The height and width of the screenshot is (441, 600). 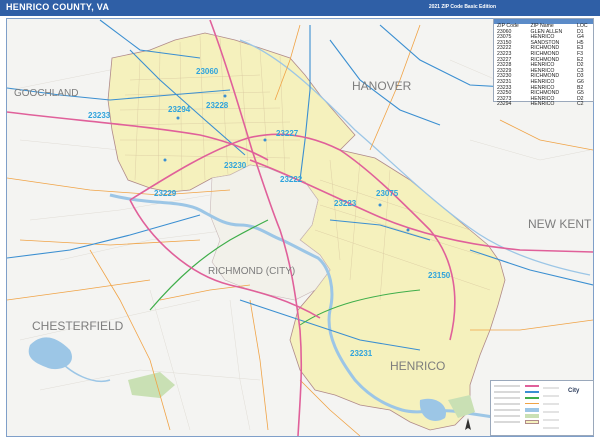 What do you see at coordinates (151, 385) in the screenshot?
I see `park-area` at bounding box center [151, 385].